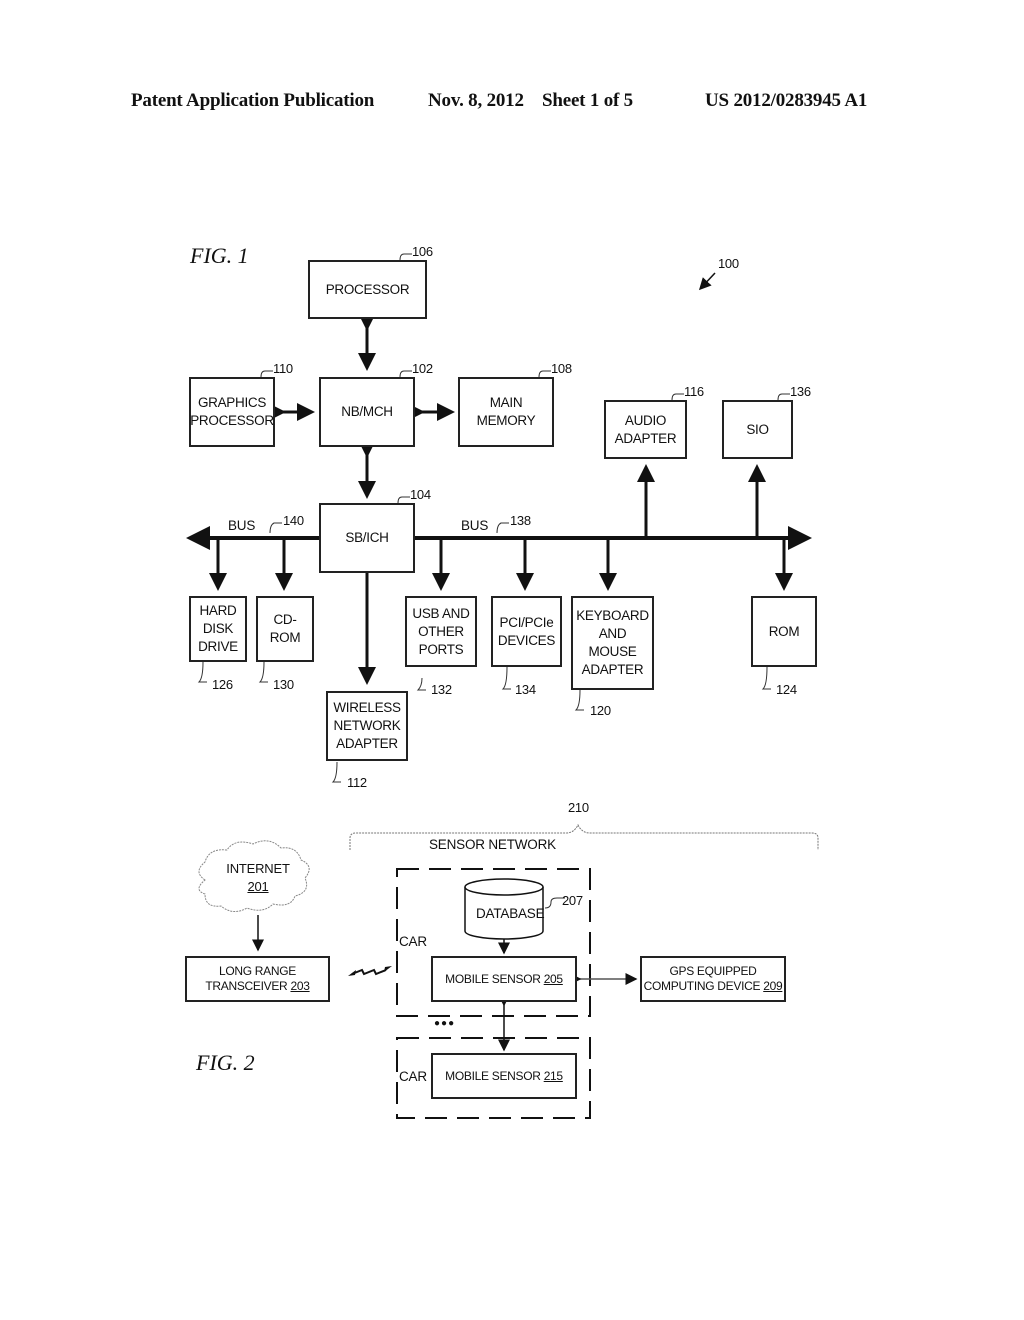 The image size is (1024, 1320). Describe the element at coordinates (232, 412) in the screenshot. I see `graphics-processor-box: GRAPHICS PROCESSOR` at that location.